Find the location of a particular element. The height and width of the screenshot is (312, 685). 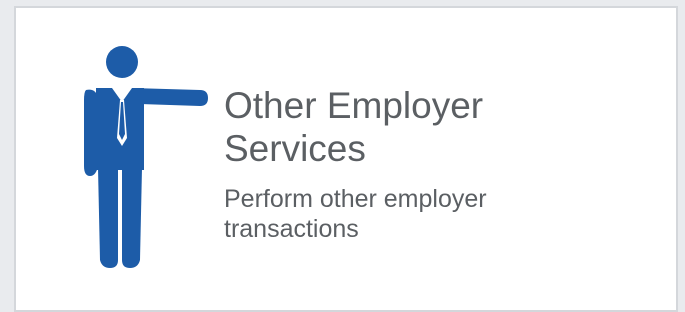

tile-title: Other Employer Services is located at coordinates (354, 127).